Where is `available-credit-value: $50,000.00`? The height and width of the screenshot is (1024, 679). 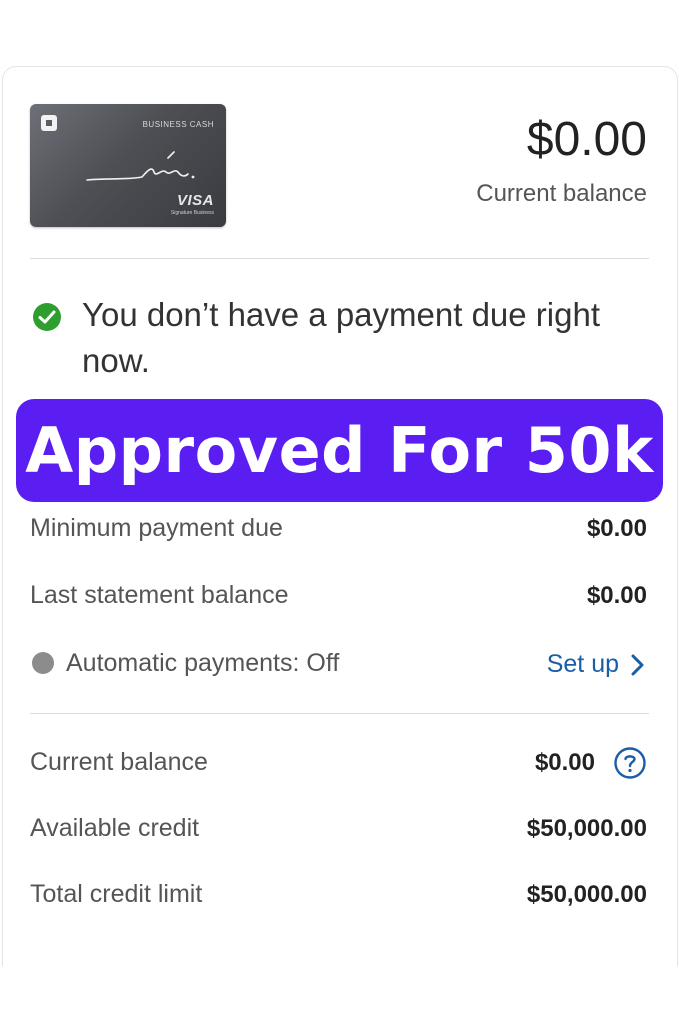
available-credit-value: $50,000.00 is located at coordinates (586, 828).